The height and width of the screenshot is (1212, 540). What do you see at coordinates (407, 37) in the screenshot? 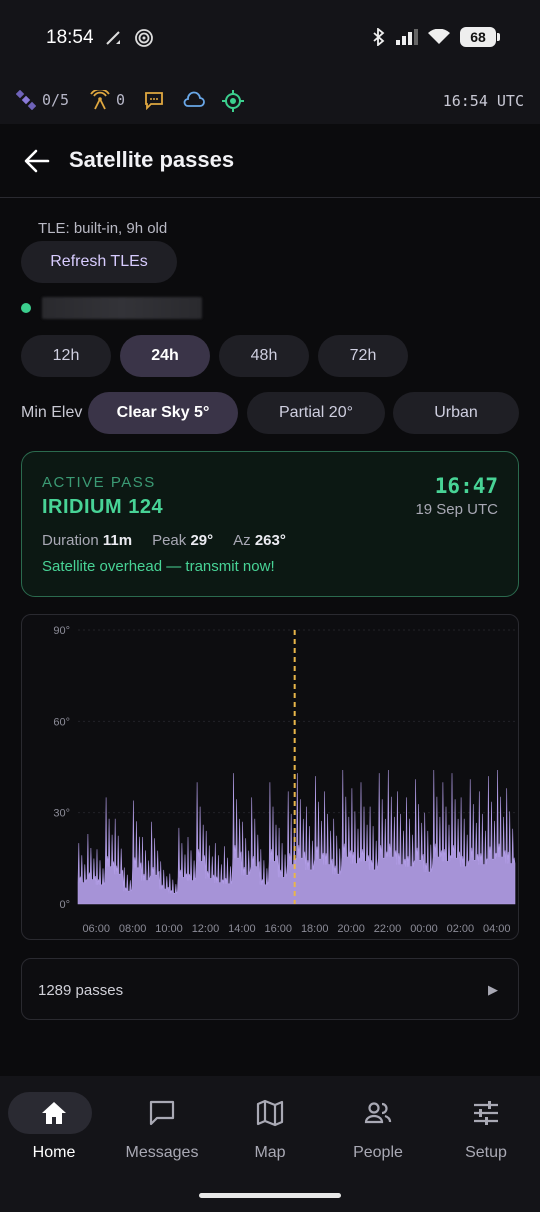
I see `signal-icon` at bounding box center [407, 37].